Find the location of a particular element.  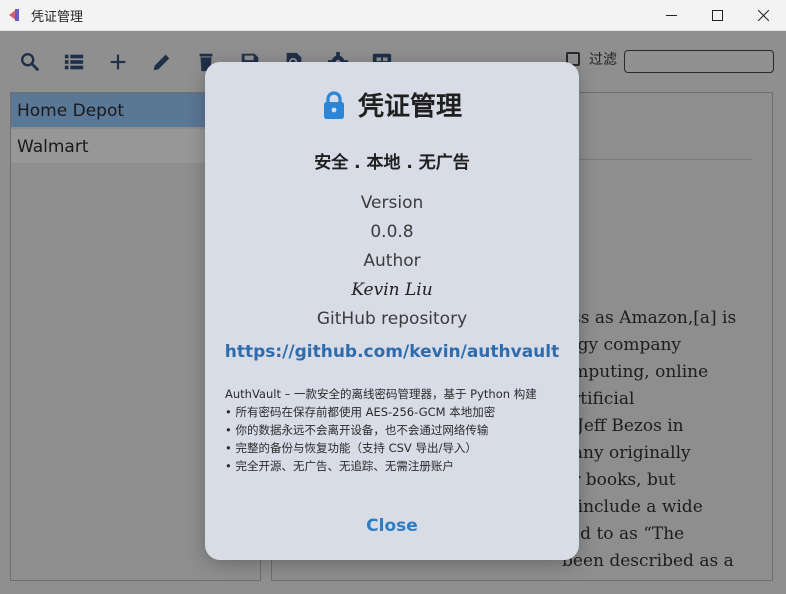

detail-line: o include a wide is located at coordinates (632, 507).